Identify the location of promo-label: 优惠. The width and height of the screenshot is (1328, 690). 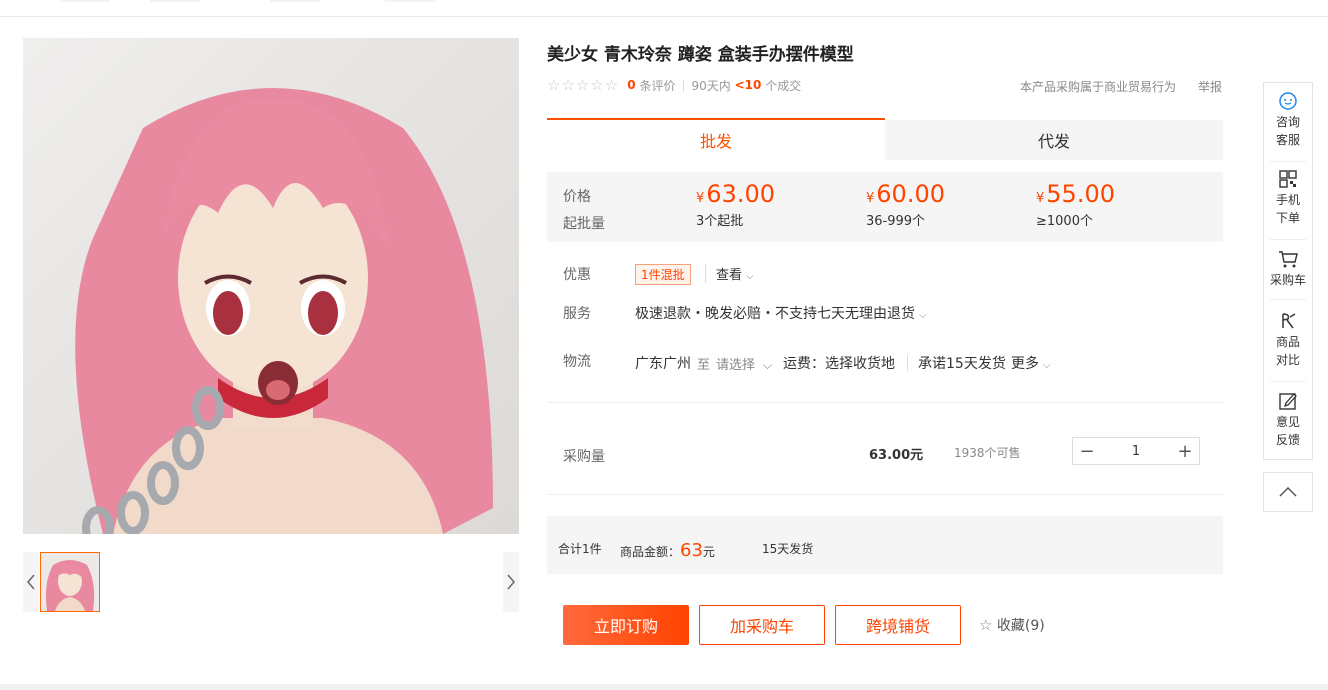
(577, 275).